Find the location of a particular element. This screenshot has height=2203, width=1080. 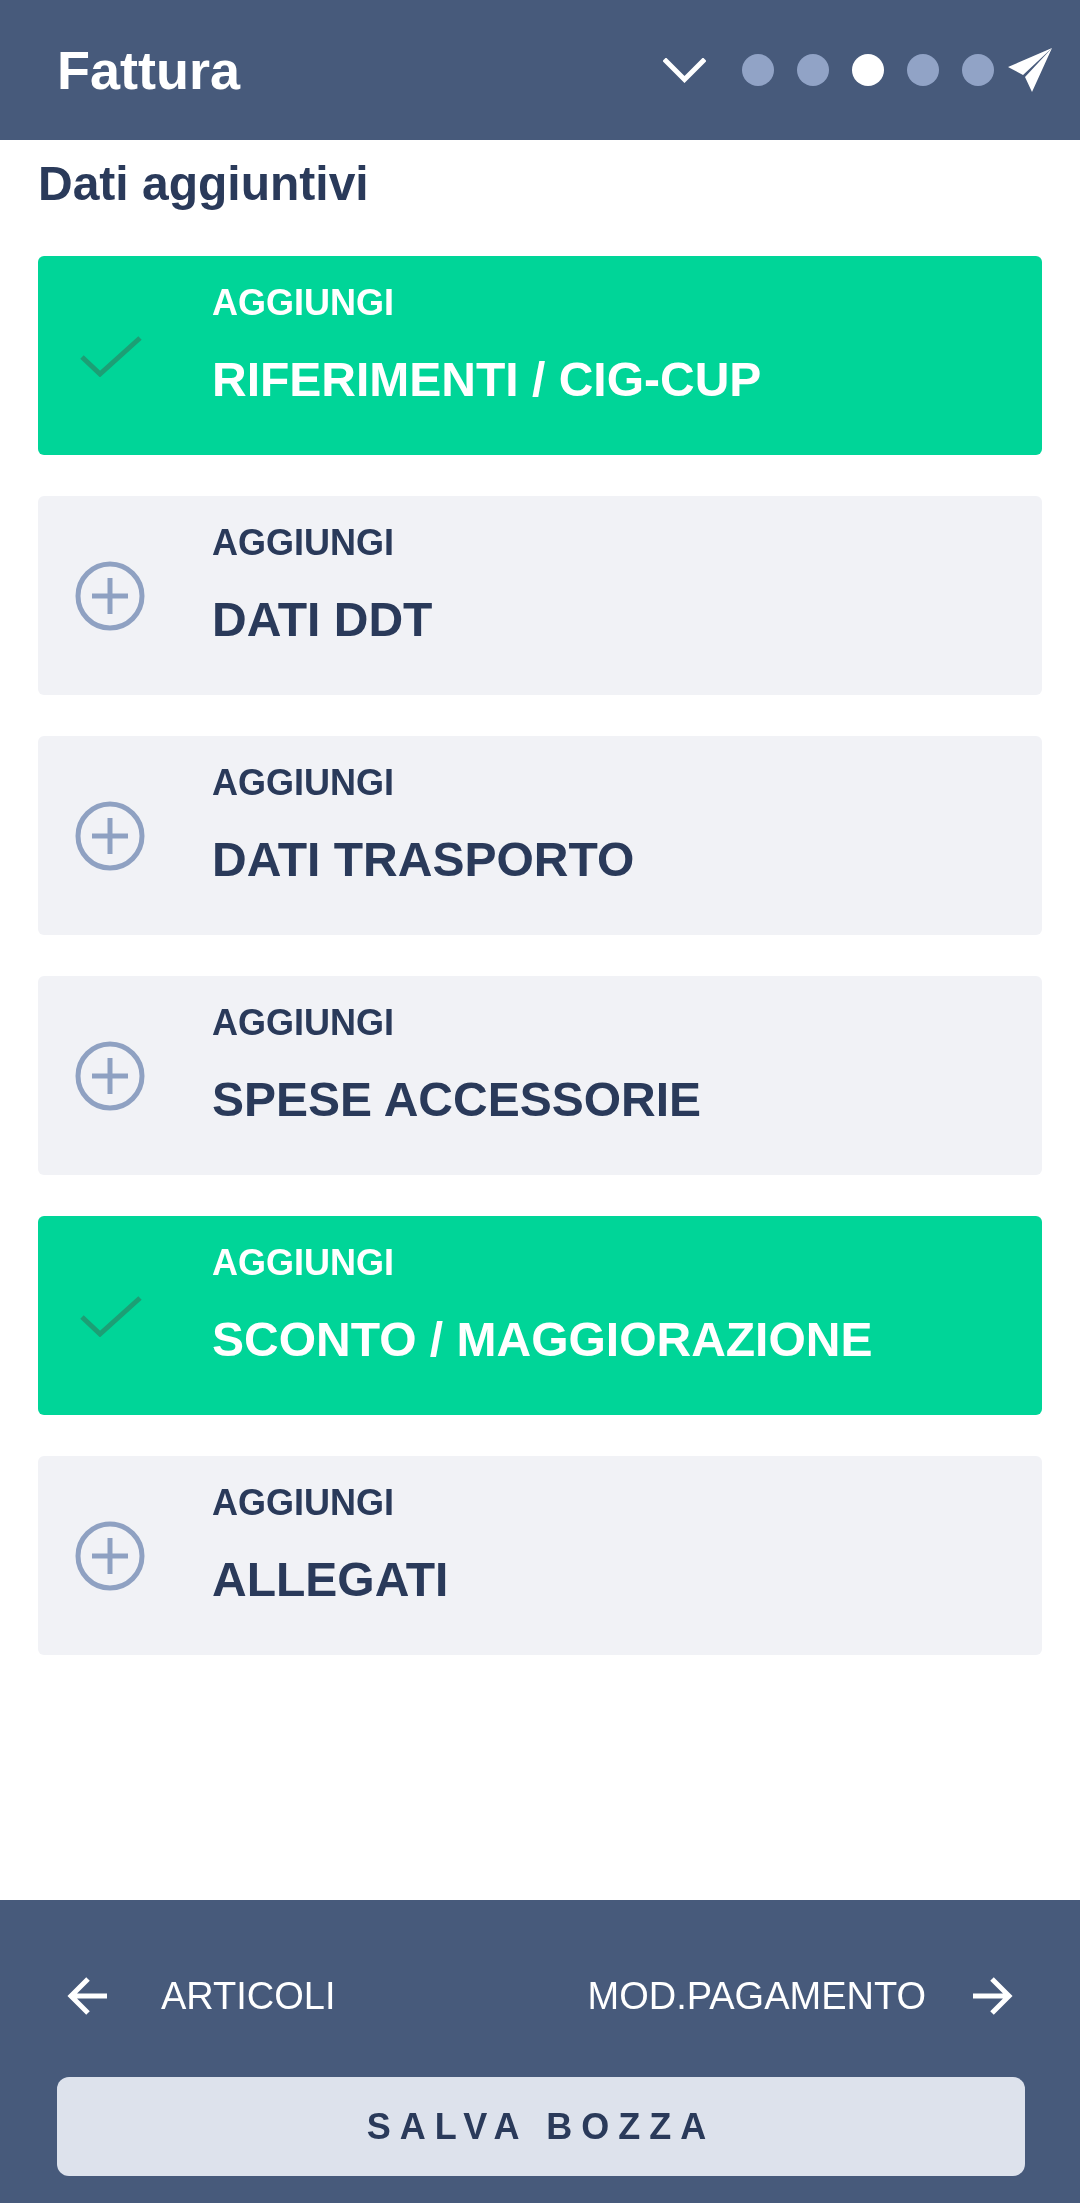

arrow-left-icon is located at coordinates (88, 1996).